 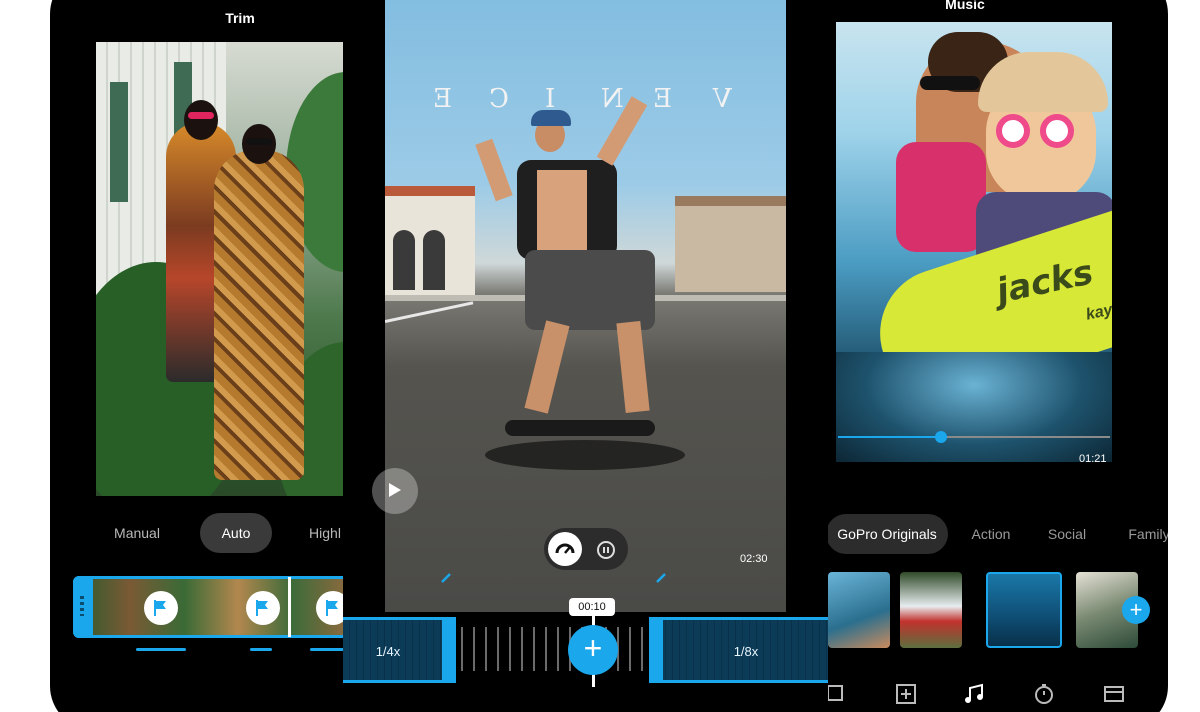 What do you see at coordinates (890, 437) in the screenshot?
I see `music-progress-fill` at bounding box center [890, 437].